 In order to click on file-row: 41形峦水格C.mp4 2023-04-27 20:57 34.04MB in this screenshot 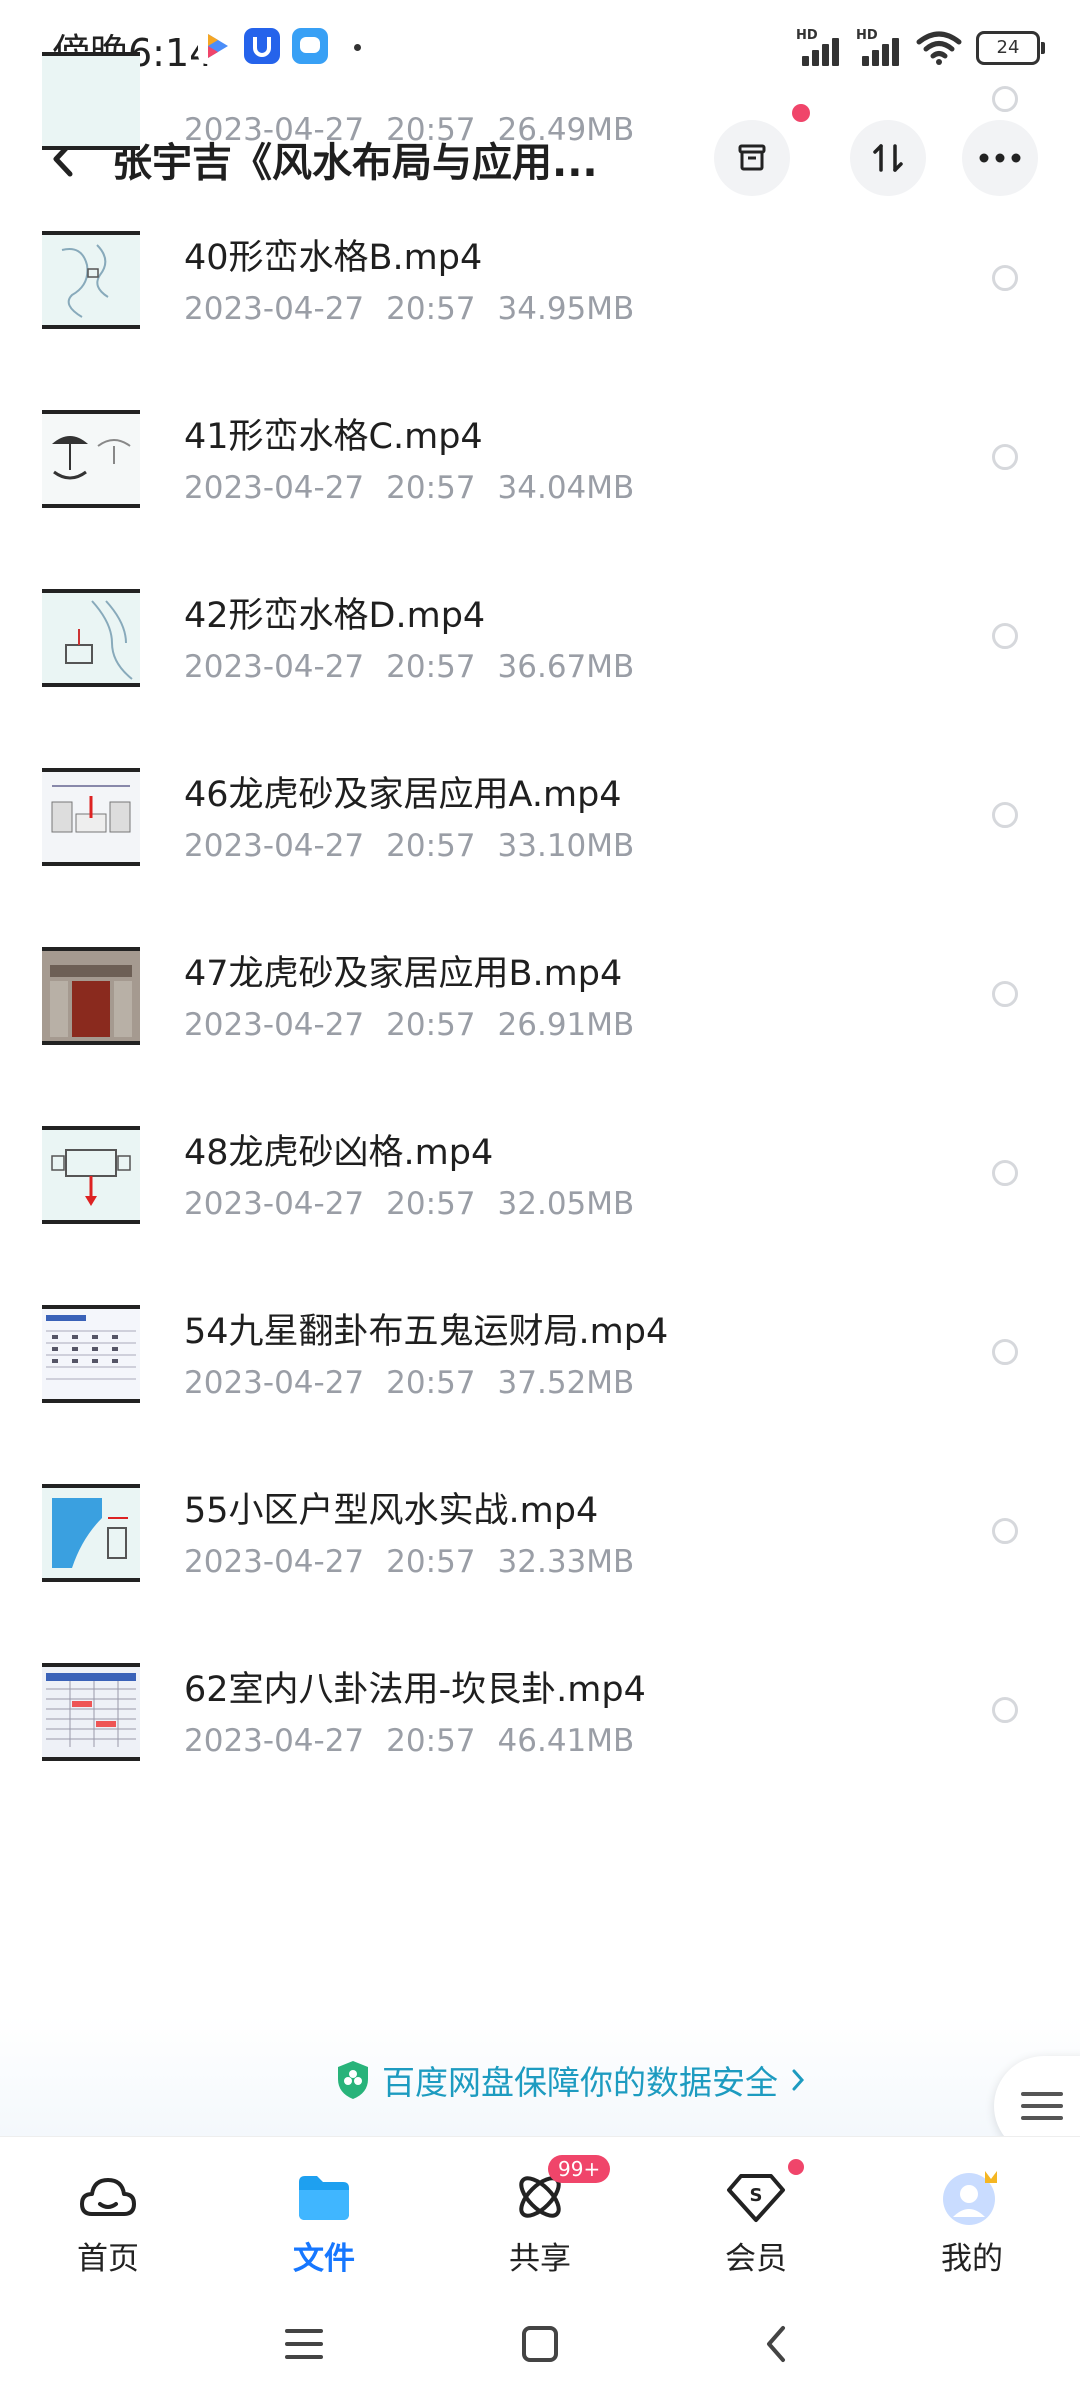, I will do `click(540, 477)`.